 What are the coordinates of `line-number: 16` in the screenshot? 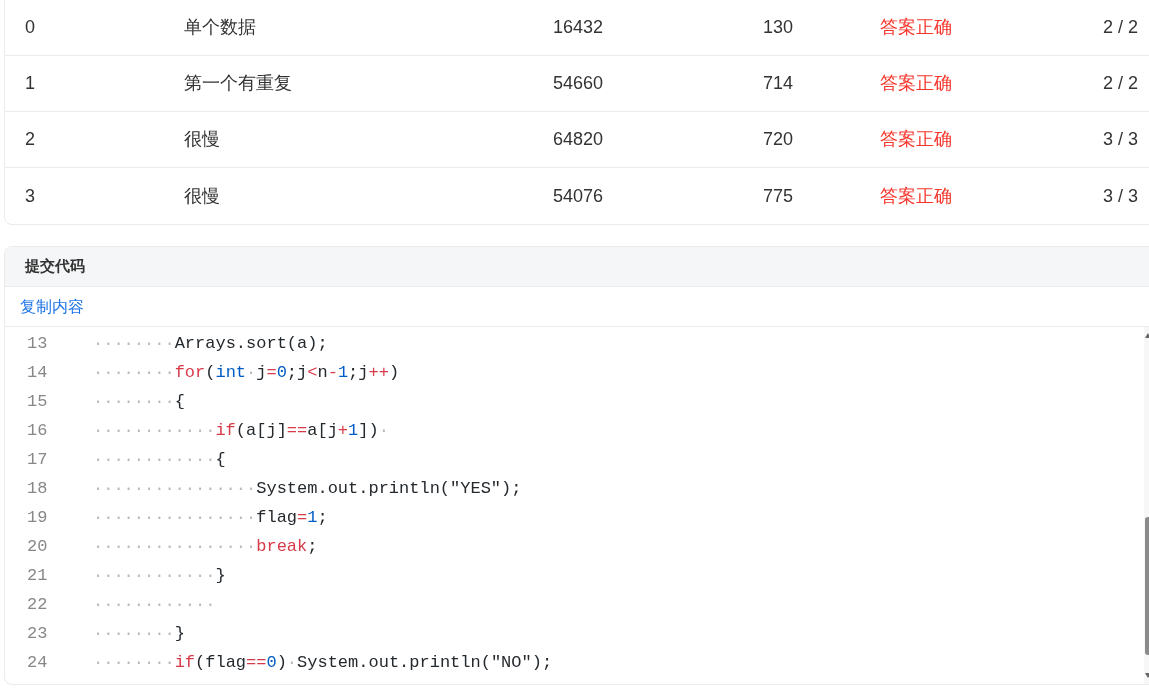 It's located at (37, 430).